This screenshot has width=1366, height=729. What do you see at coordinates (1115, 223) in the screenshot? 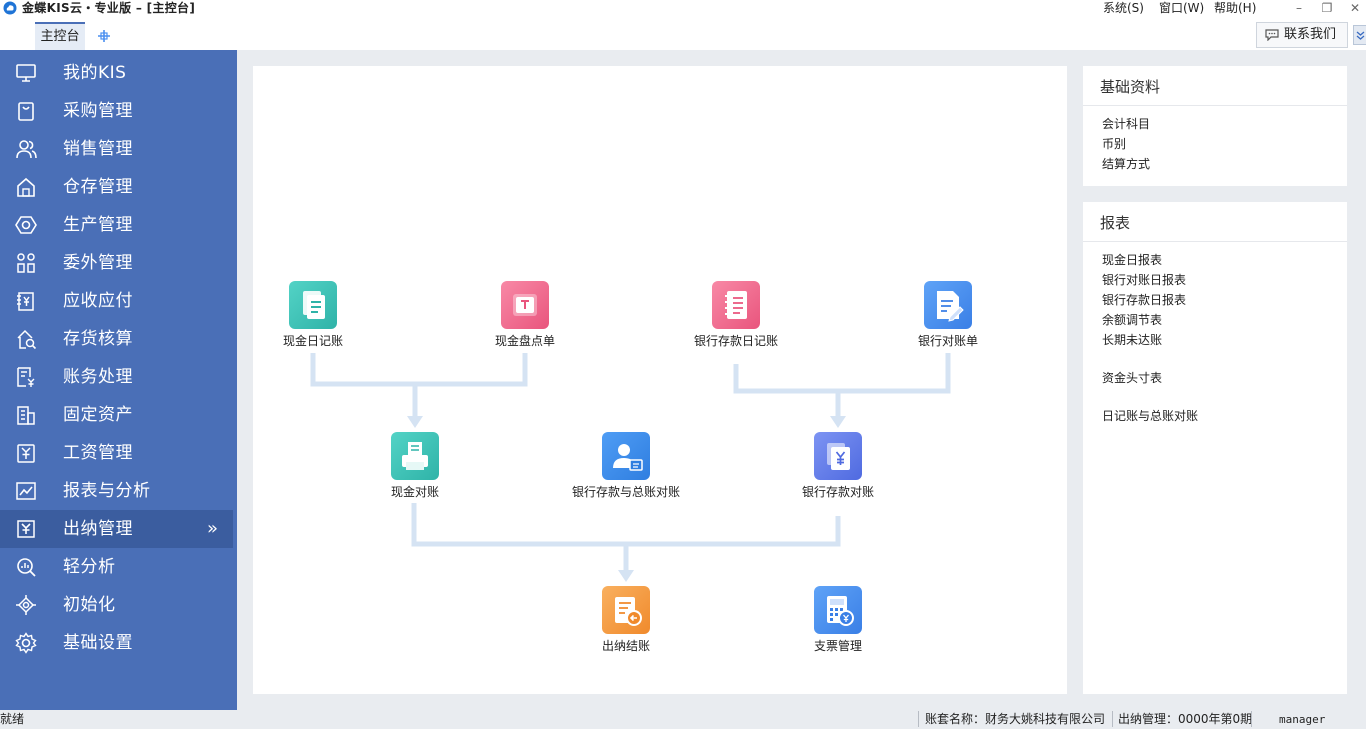
I see `panel-title: 报表` at bounding box center [1115, 223].